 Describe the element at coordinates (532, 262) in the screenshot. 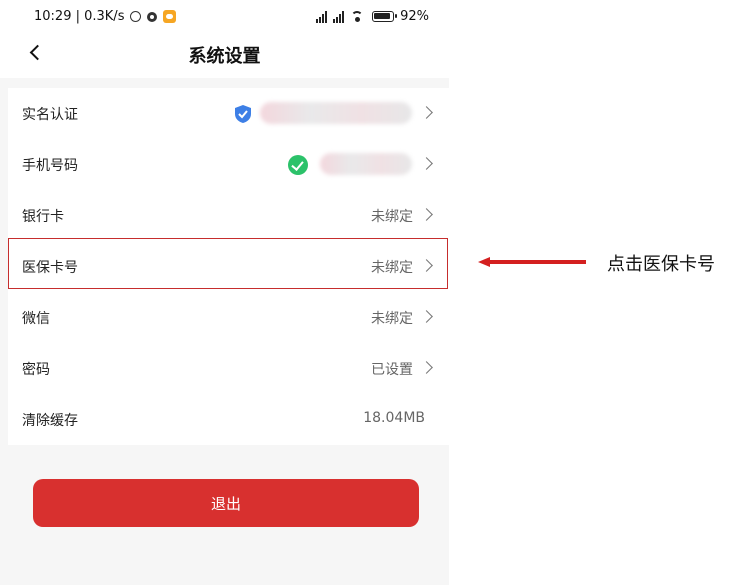

I see `pointer-arrow-icon` at that location.